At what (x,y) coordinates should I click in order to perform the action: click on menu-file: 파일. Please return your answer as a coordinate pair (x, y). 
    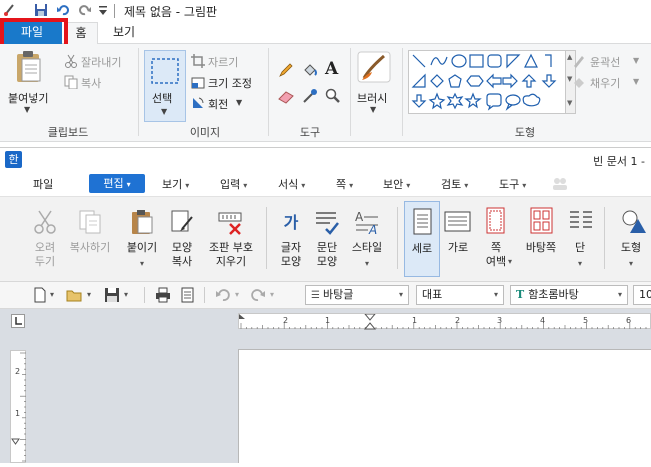
    Looking at the image, I should click on (43, 184).